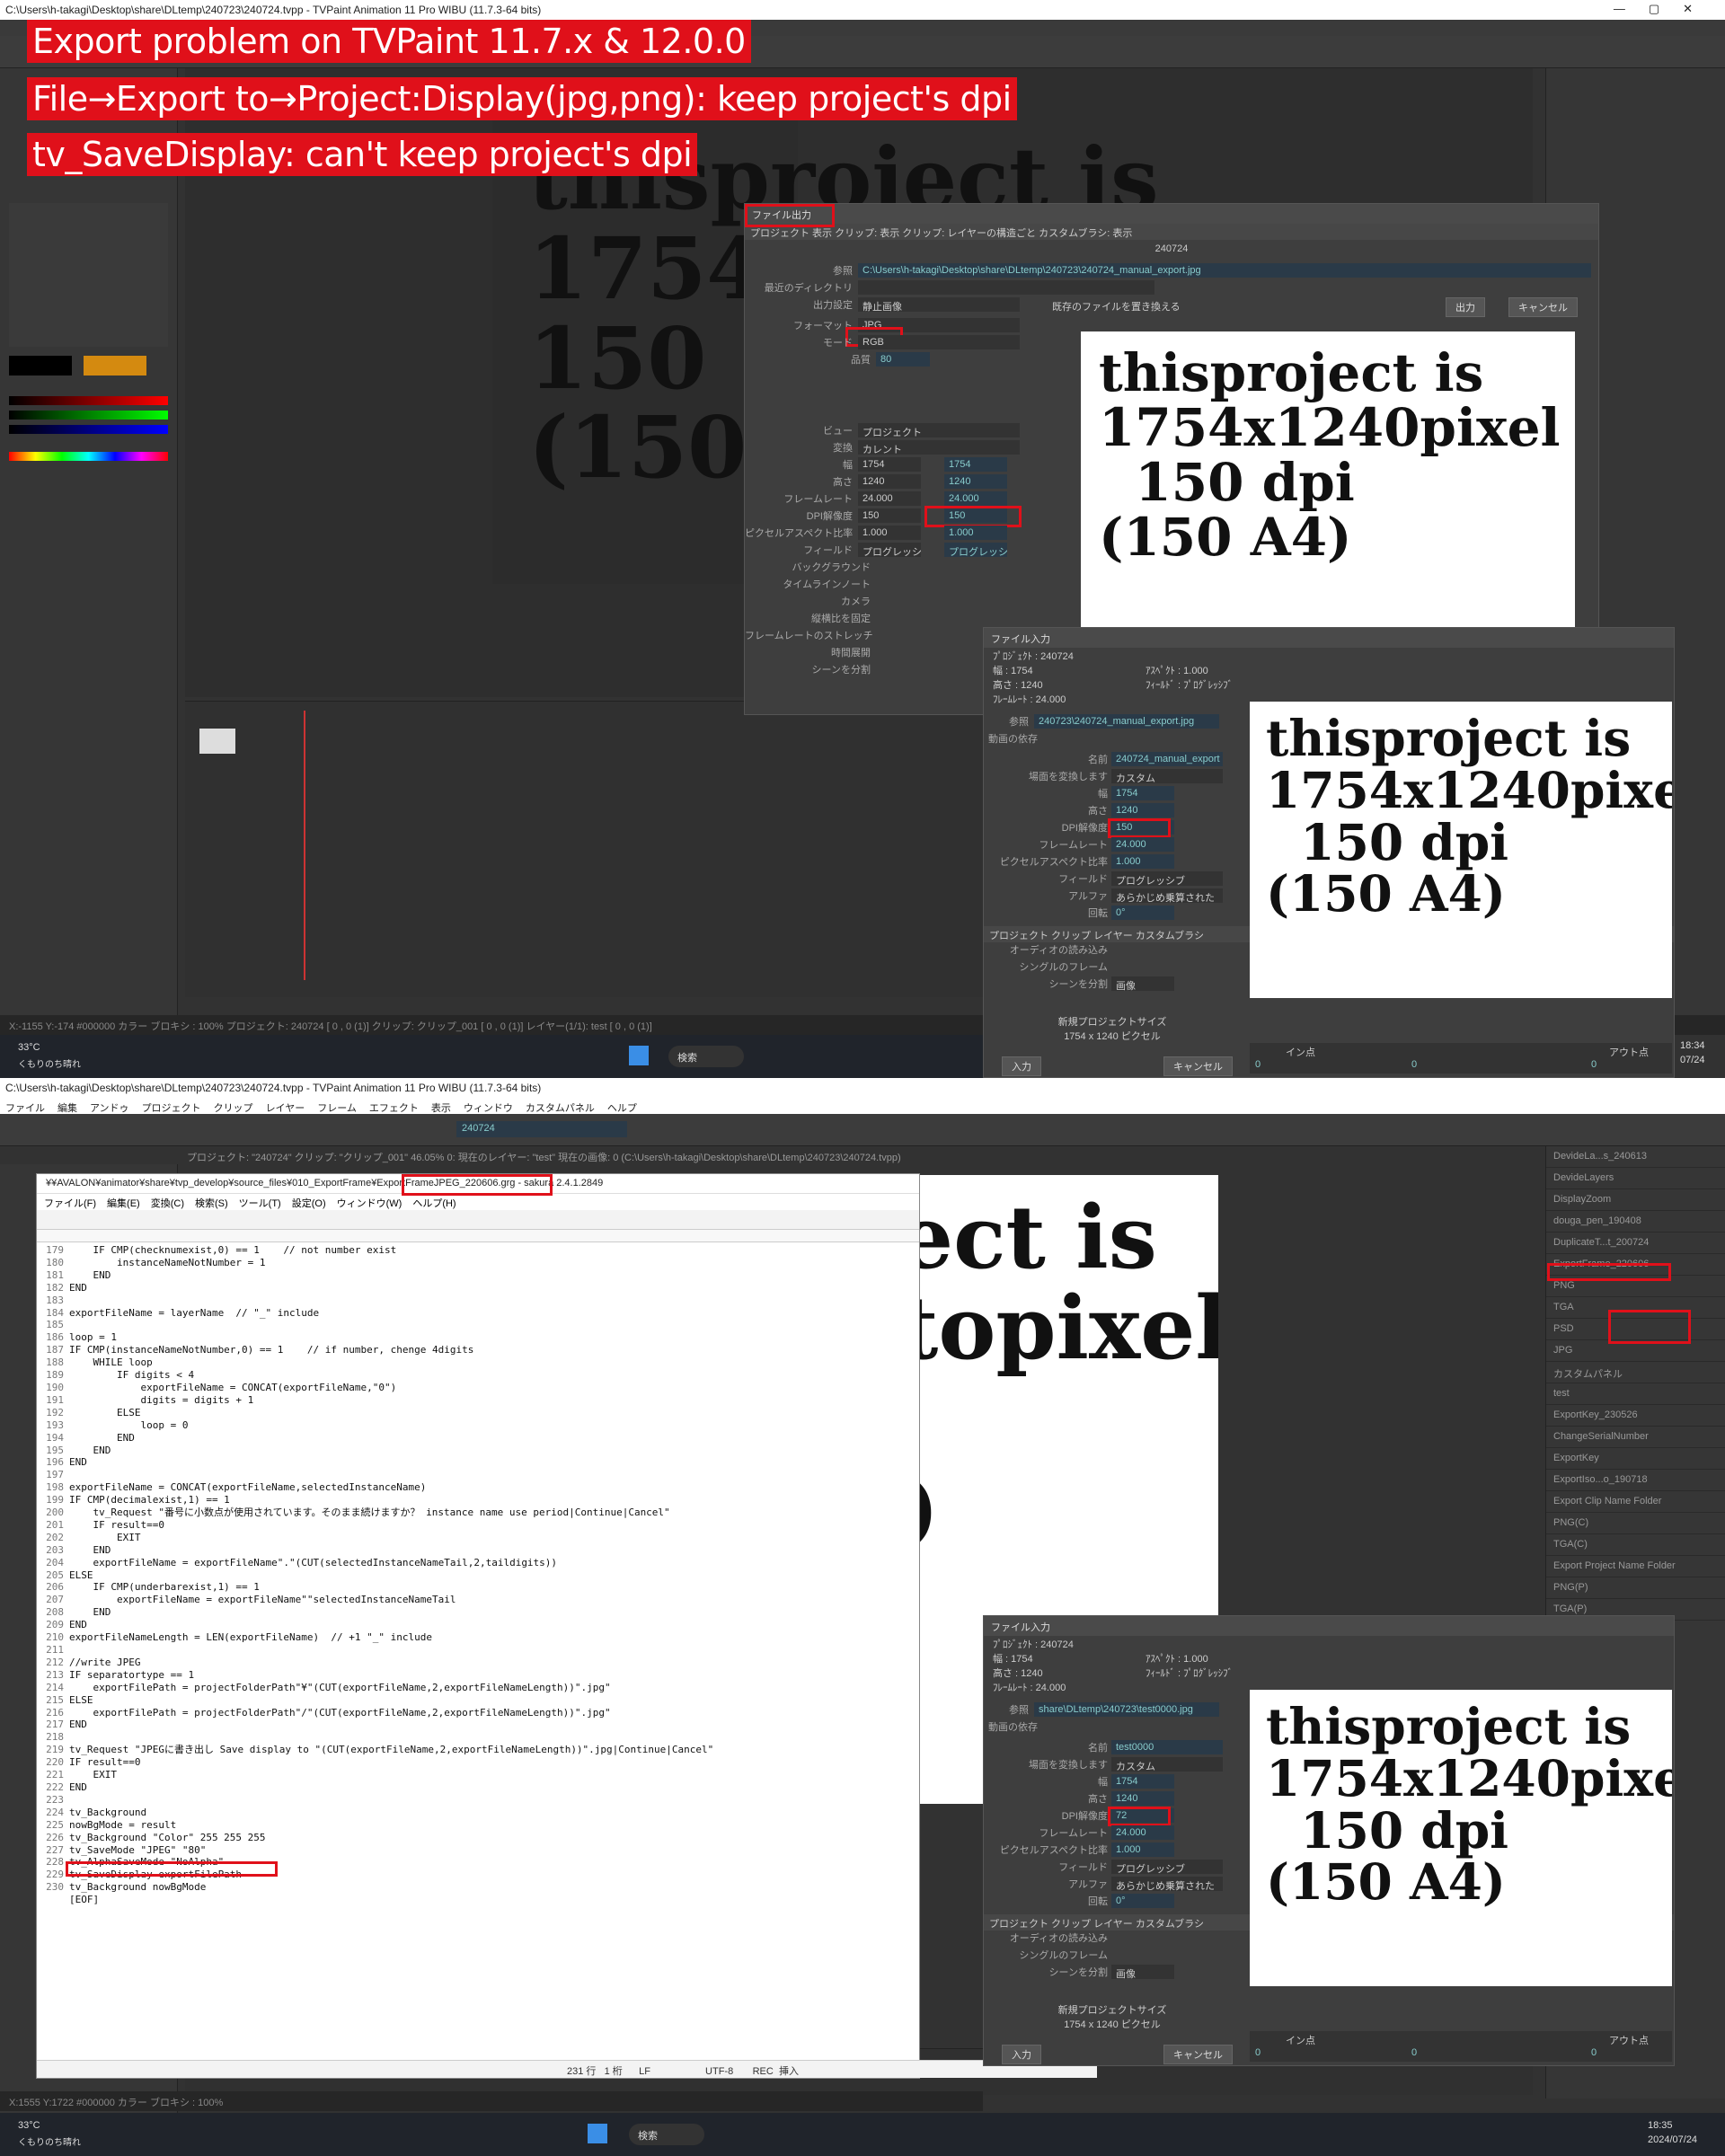  Describe the element at coordinates (1635, 1351) in the screenshot. I see `custom-panel-item-9: JPG` at that location.